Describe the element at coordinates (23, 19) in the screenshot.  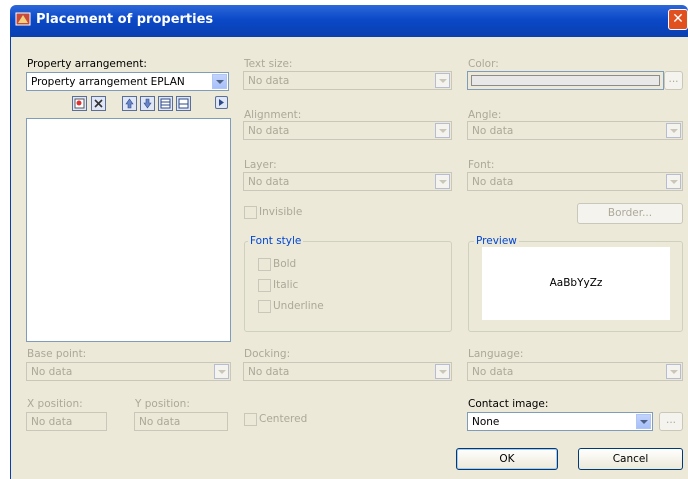
I see `app-icon` at that location.